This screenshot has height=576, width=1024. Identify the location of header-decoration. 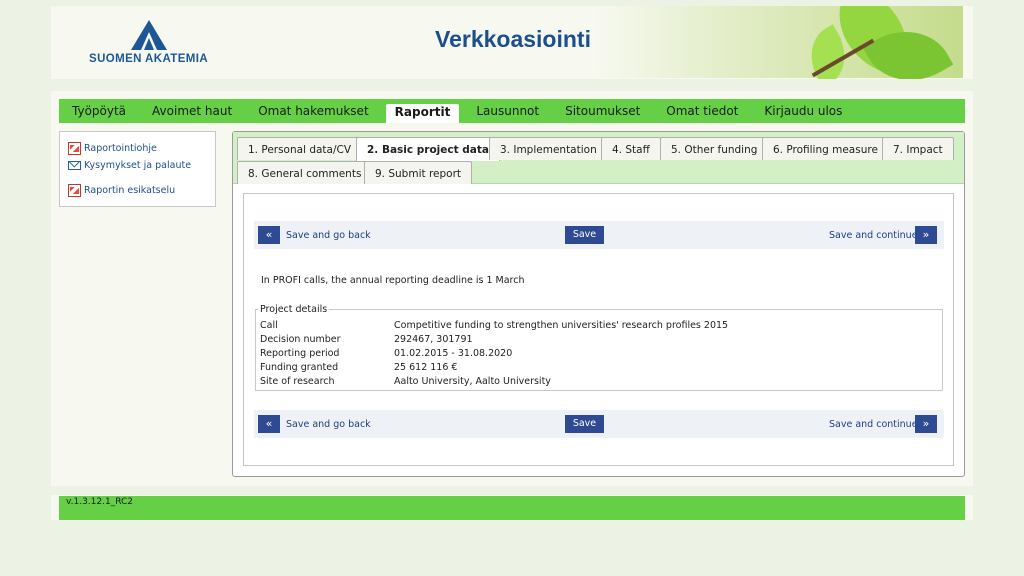
(778, 42).